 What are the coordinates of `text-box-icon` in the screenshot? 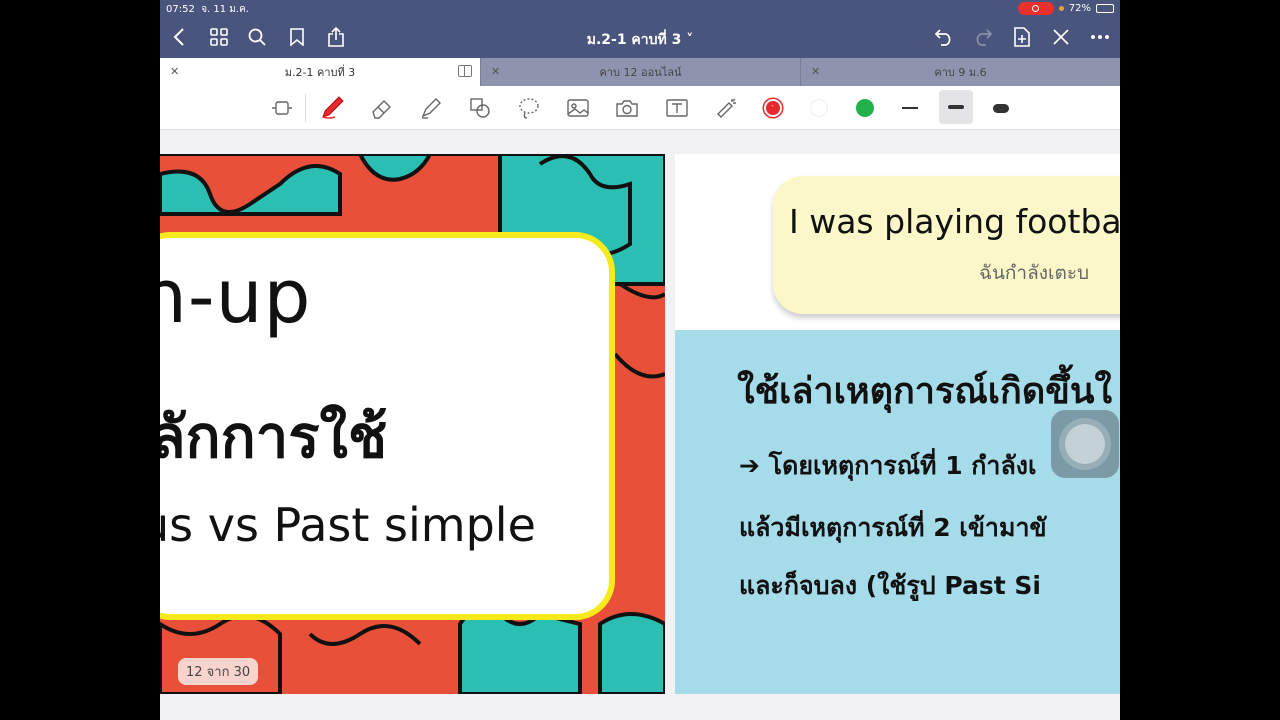 It's located at (677, 108).